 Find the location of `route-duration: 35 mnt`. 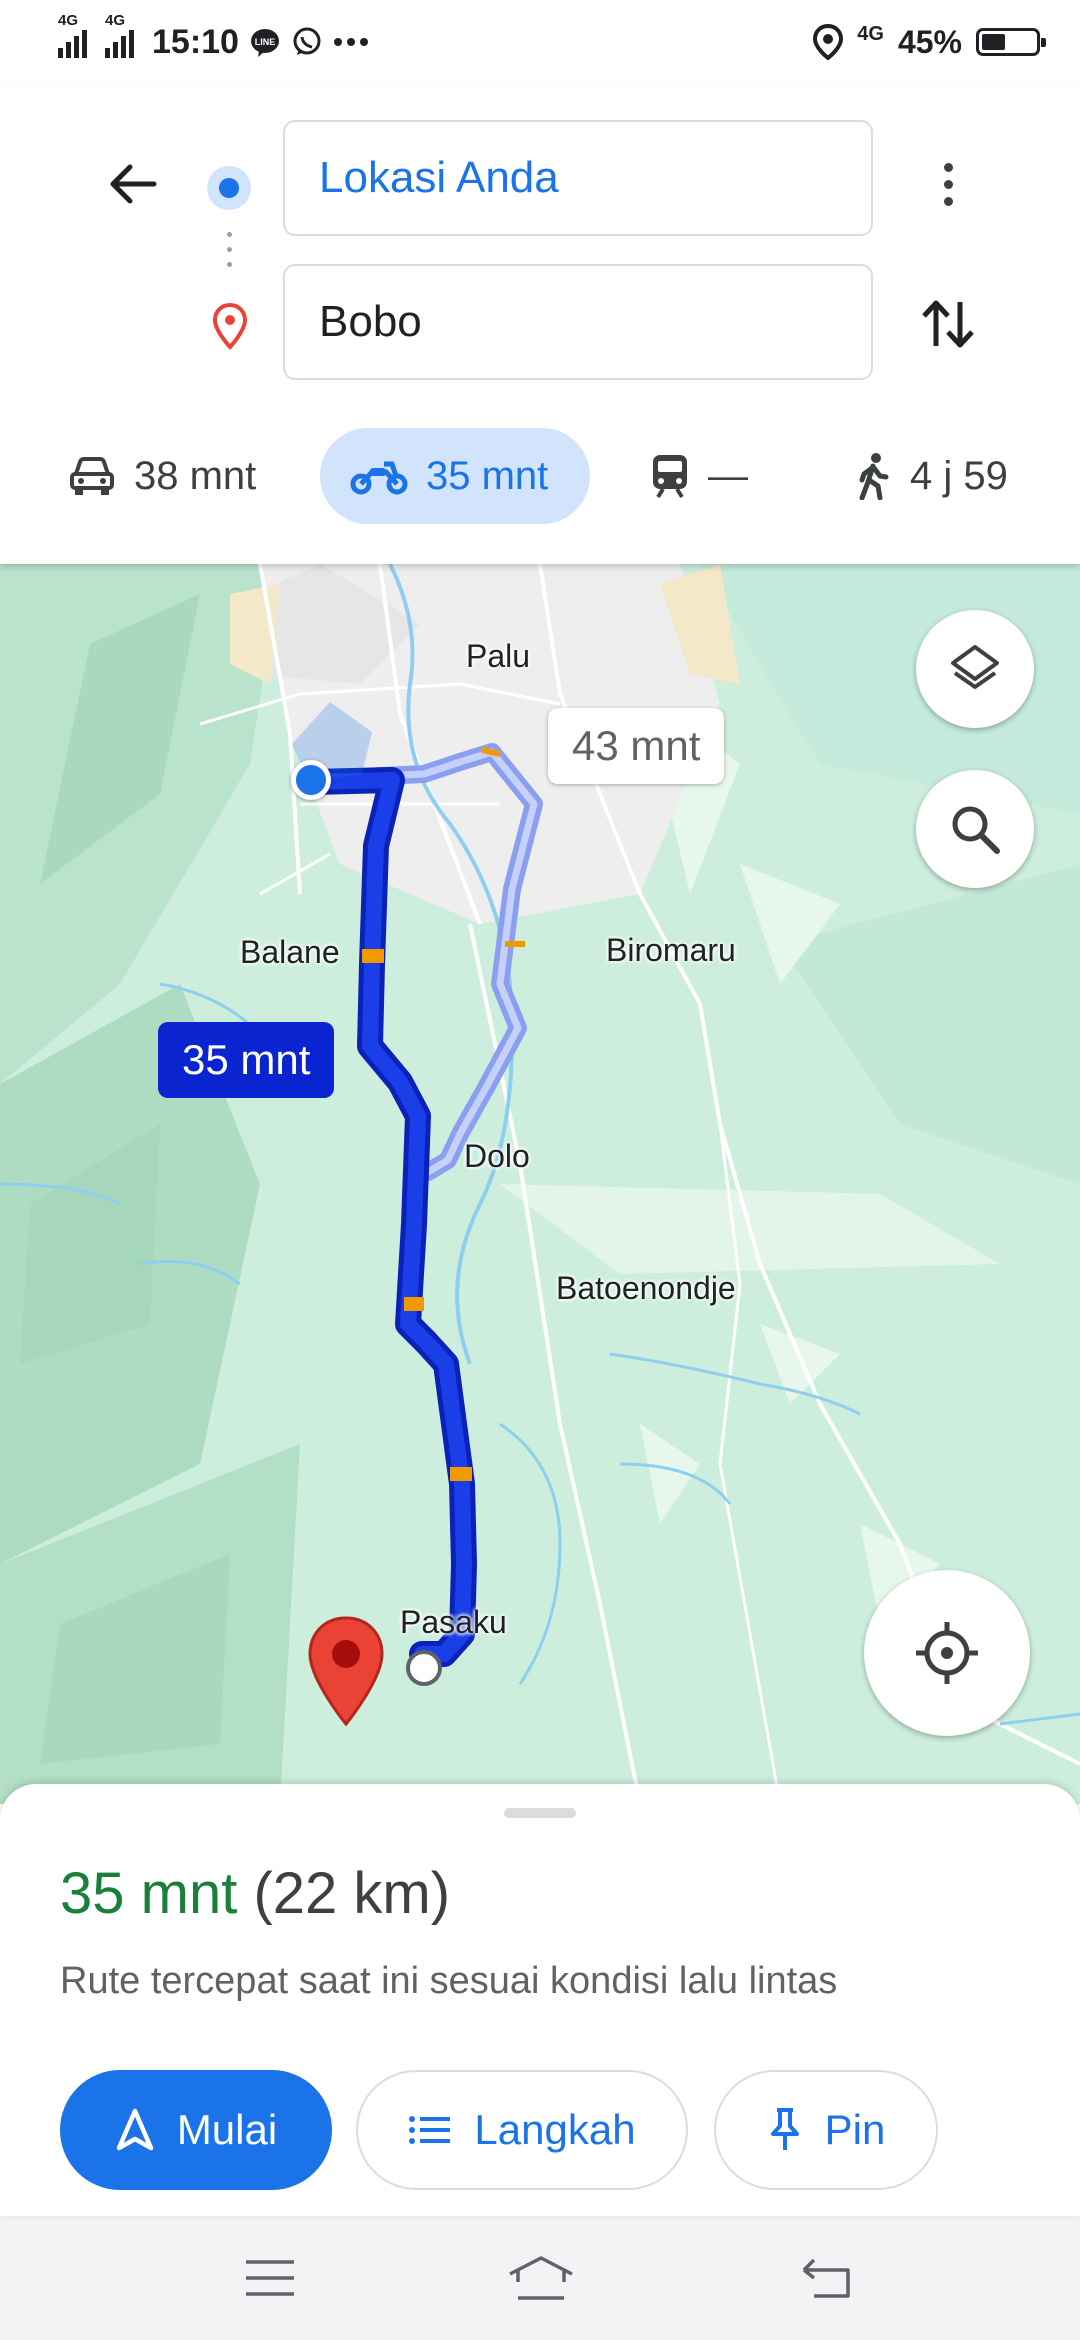

route-duration: 35 mnt is located at coordinates (149, 1893).